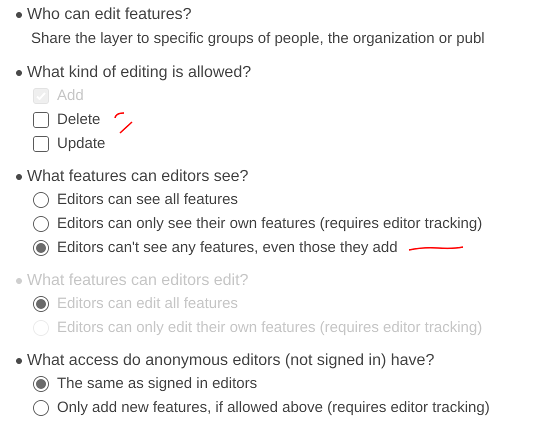  I want to click on option-label: The same as signed in editors, so click(157, 384).